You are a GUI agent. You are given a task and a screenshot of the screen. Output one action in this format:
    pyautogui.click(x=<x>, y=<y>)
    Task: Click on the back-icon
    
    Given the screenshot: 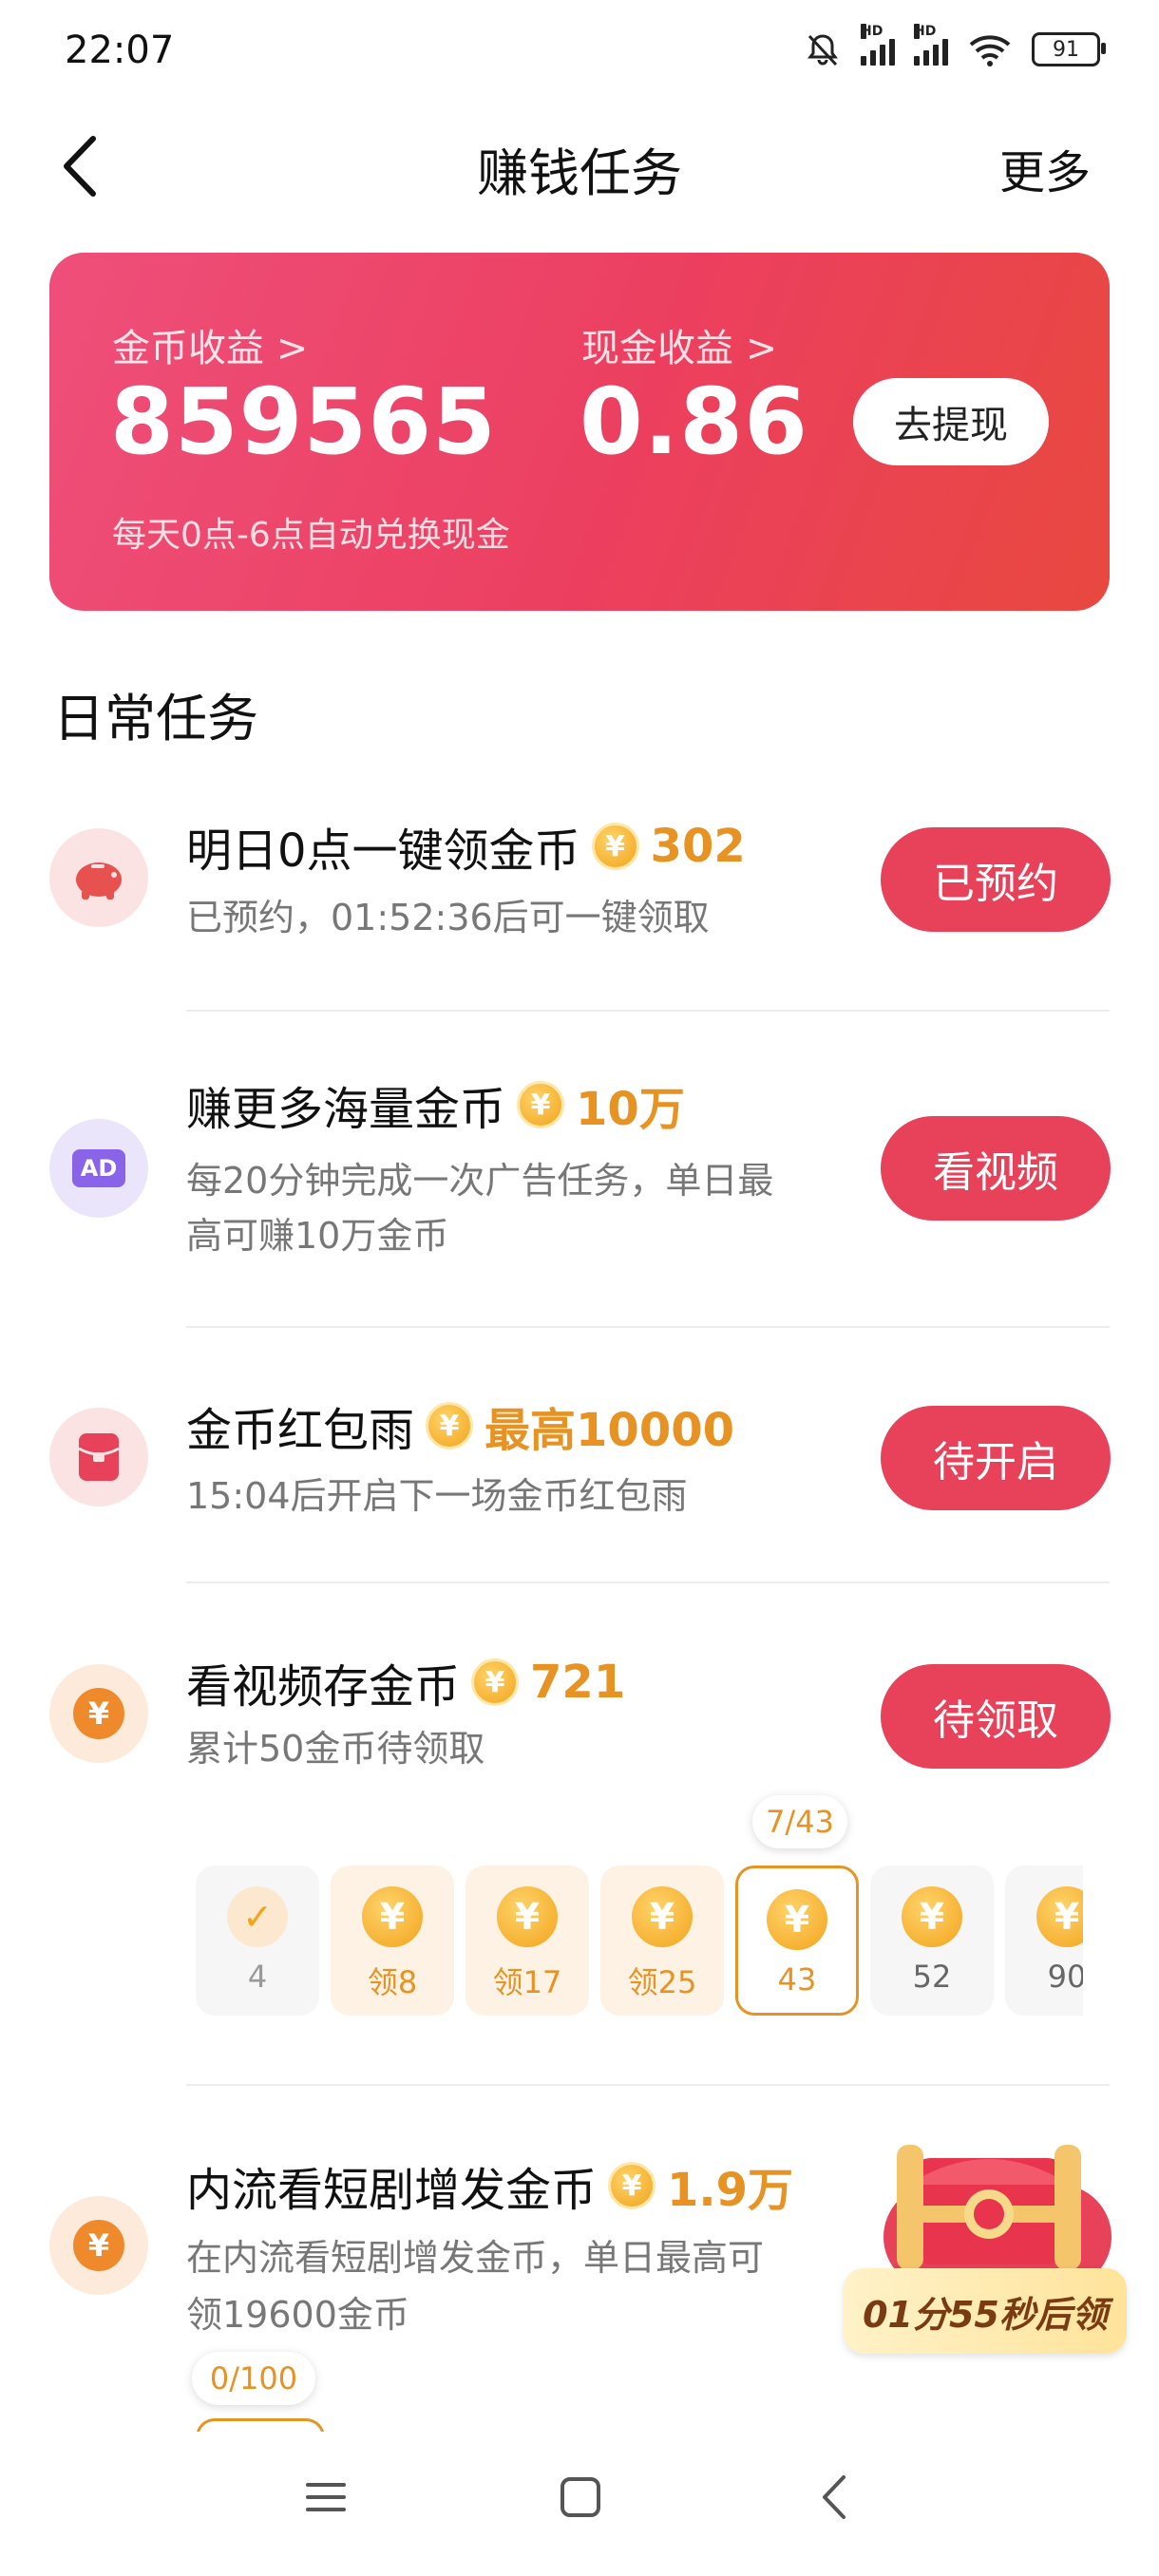 What is the action you would take?
    pyautogui.click(x=834, y=2499)
    